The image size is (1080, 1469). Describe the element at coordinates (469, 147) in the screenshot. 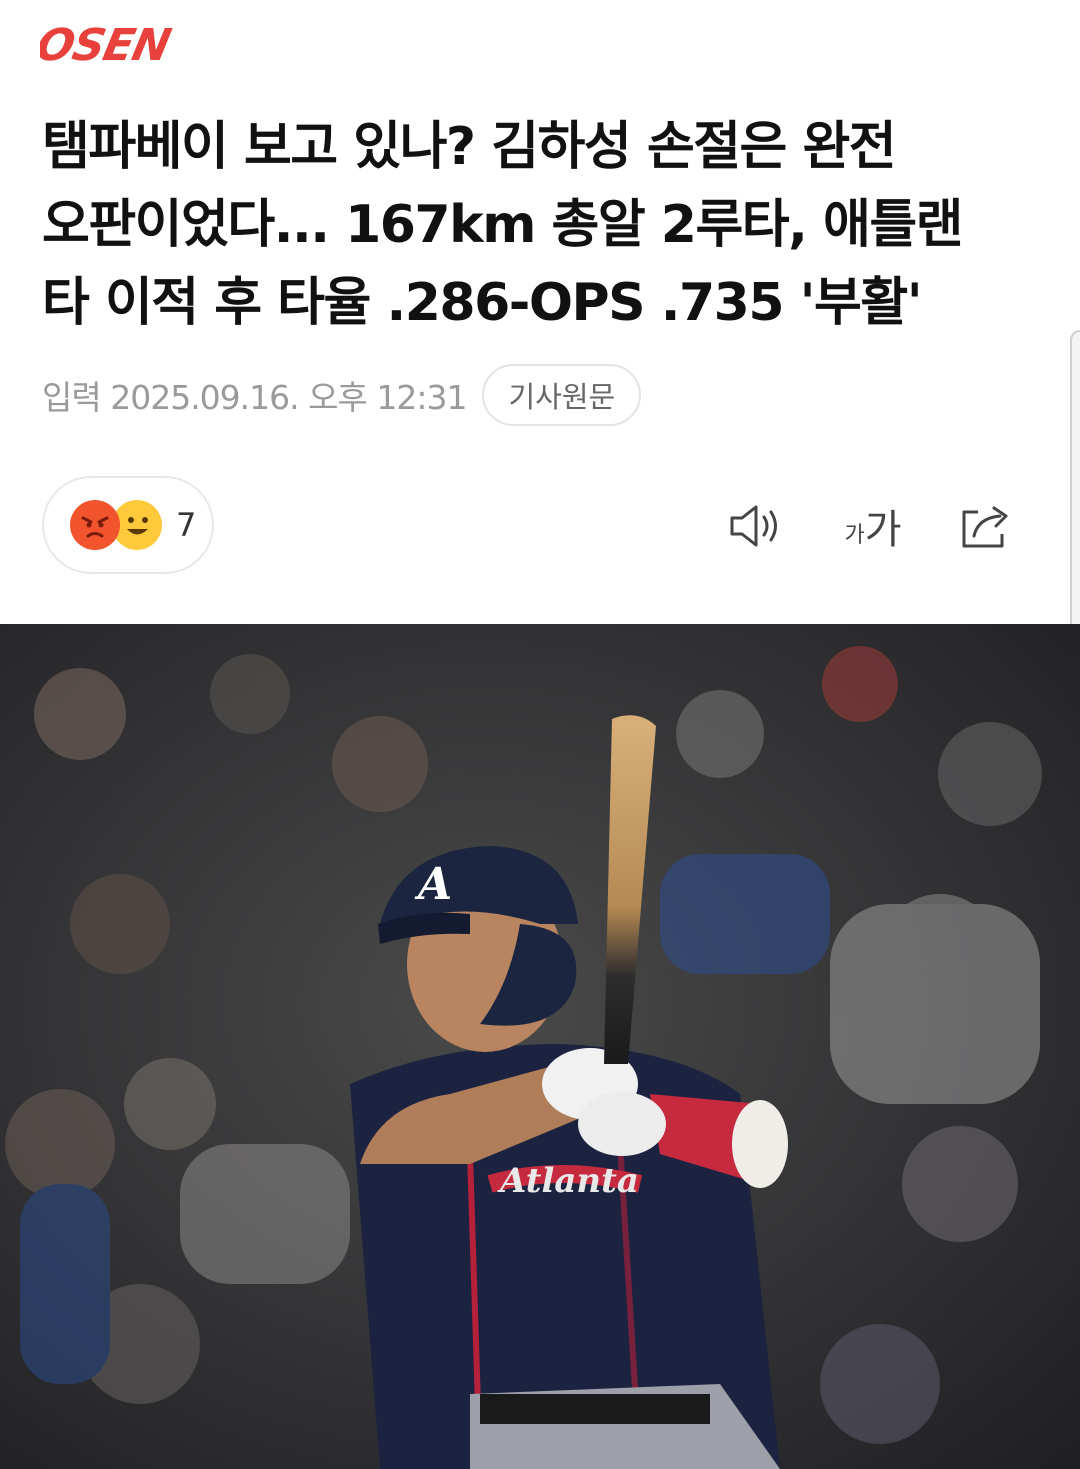

I see `headline-line-1: 탬파베이 보고 있나? 김하성 손절은 완전` at that location.